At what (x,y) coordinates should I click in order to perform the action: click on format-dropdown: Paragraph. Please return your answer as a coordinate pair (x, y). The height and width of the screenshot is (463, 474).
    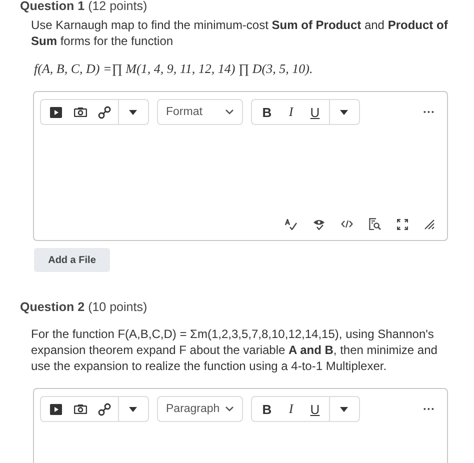
    Looking at the image, I should click on (200, 409).